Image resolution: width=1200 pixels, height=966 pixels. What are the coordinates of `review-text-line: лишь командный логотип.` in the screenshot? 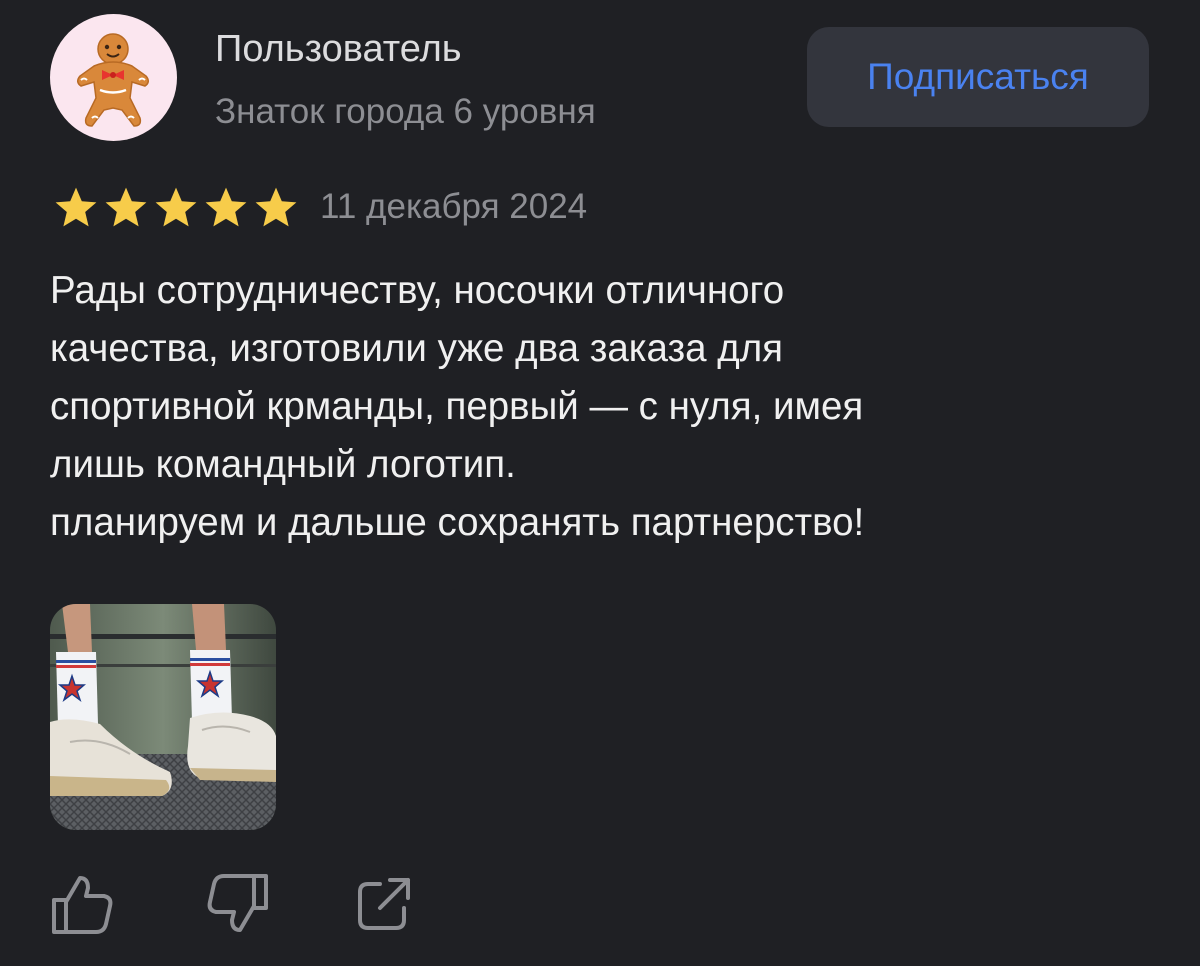 It's located at (283, 464).